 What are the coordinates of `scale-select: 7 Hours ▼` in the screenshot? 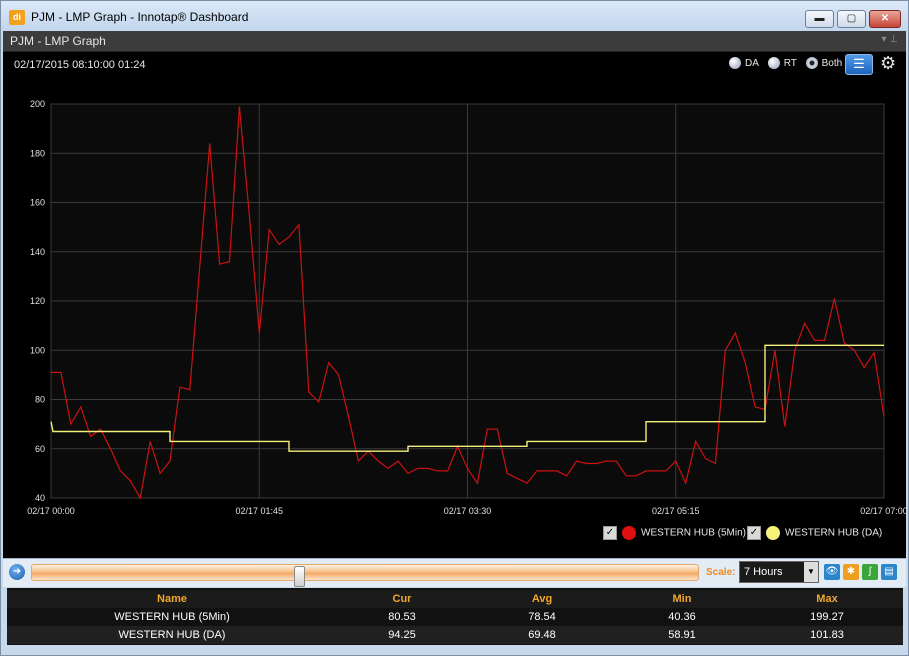 It's located at (779, 572).